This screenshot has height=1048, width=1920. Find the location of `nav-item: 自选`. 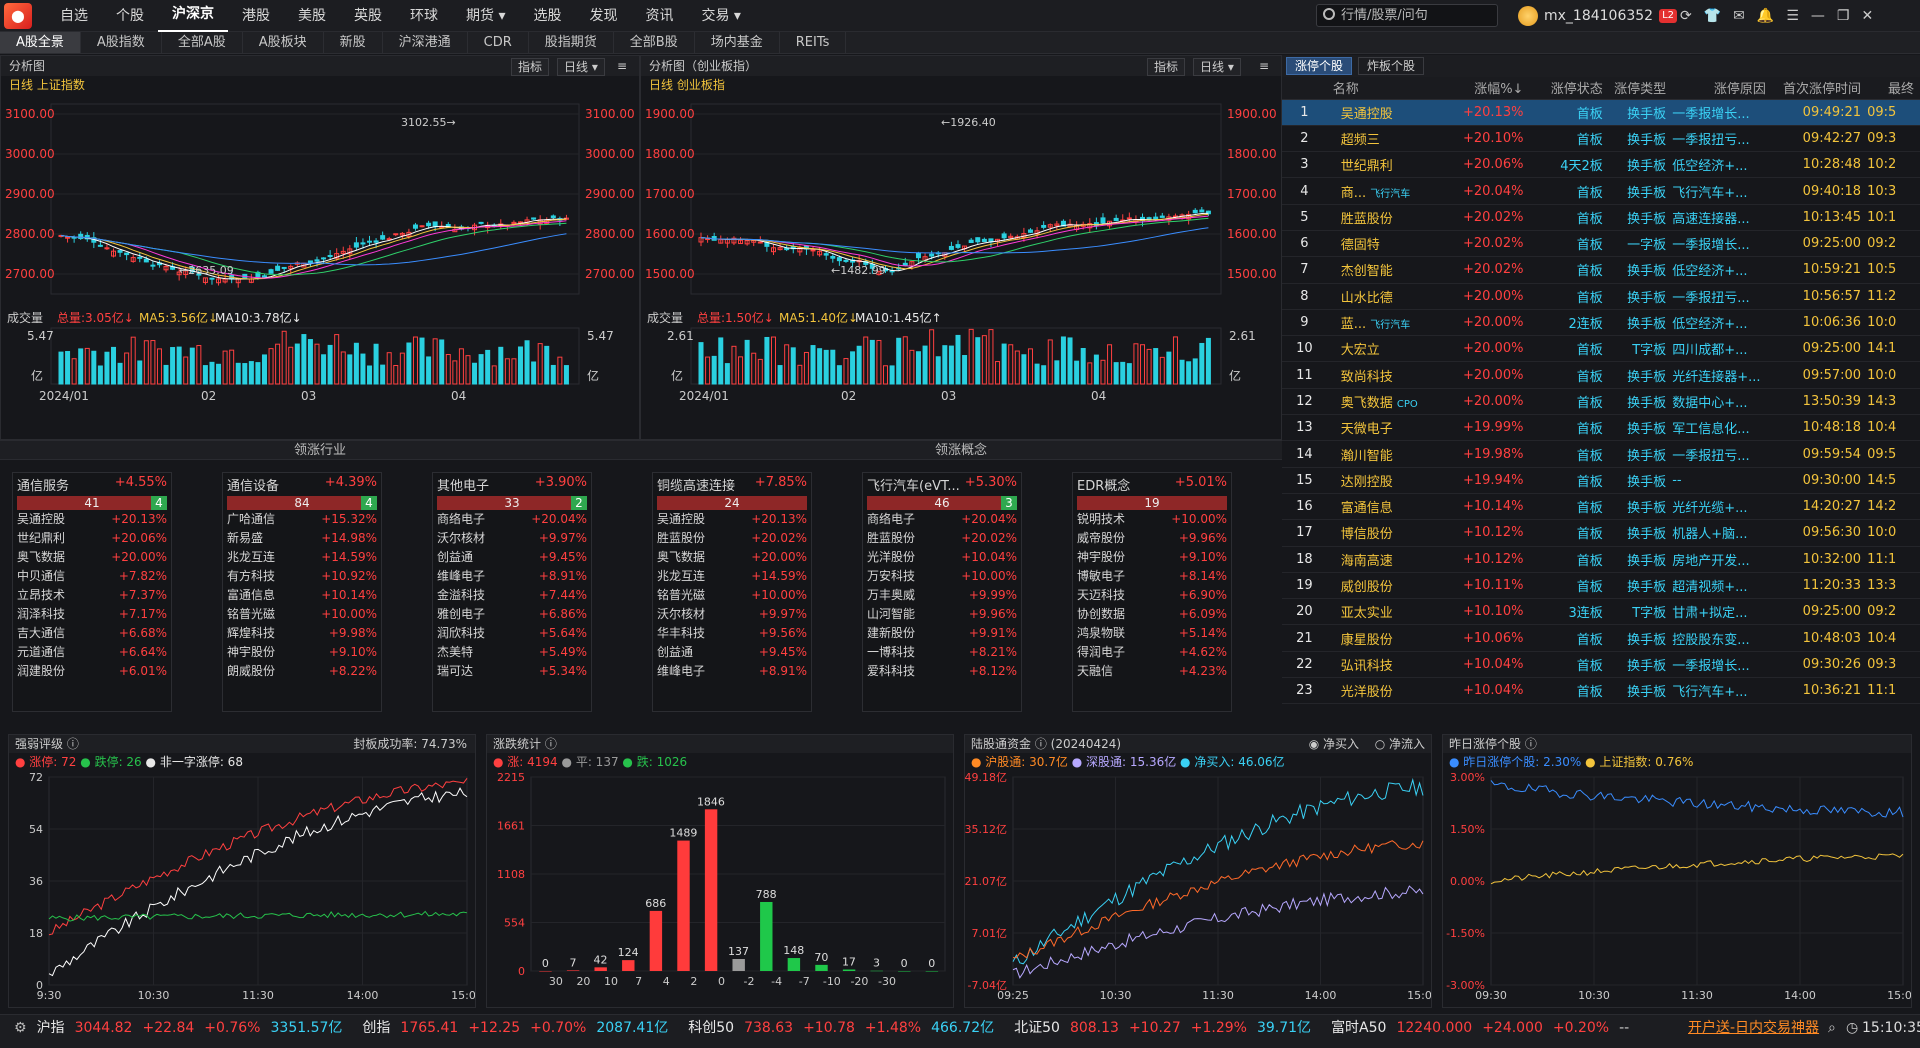

nav-item: 自选 is located at coordinates (74, 16).